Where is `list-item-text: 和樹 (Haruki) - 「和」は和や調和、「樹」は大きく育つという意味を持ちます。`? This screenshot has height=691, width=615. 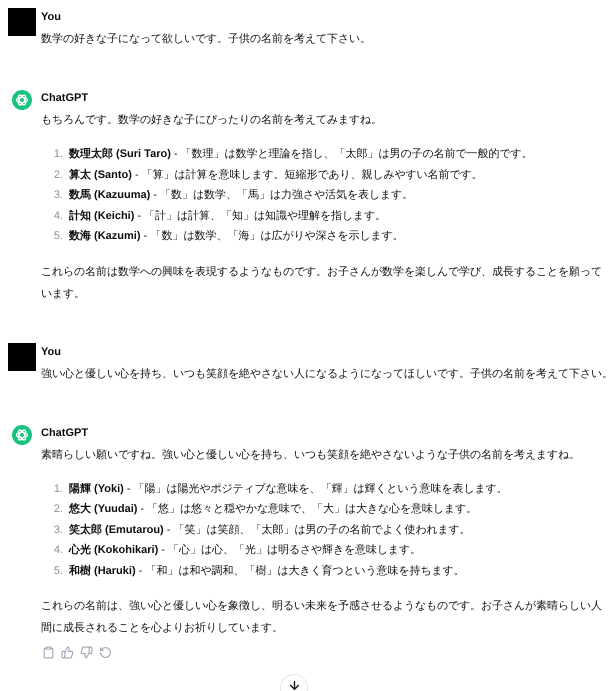
list-item-text: 和樹 (Haruki) - 「和」は和や調和、「樹」は大きく育つという意味を持ちます。 is located at coordinates (266, 571).